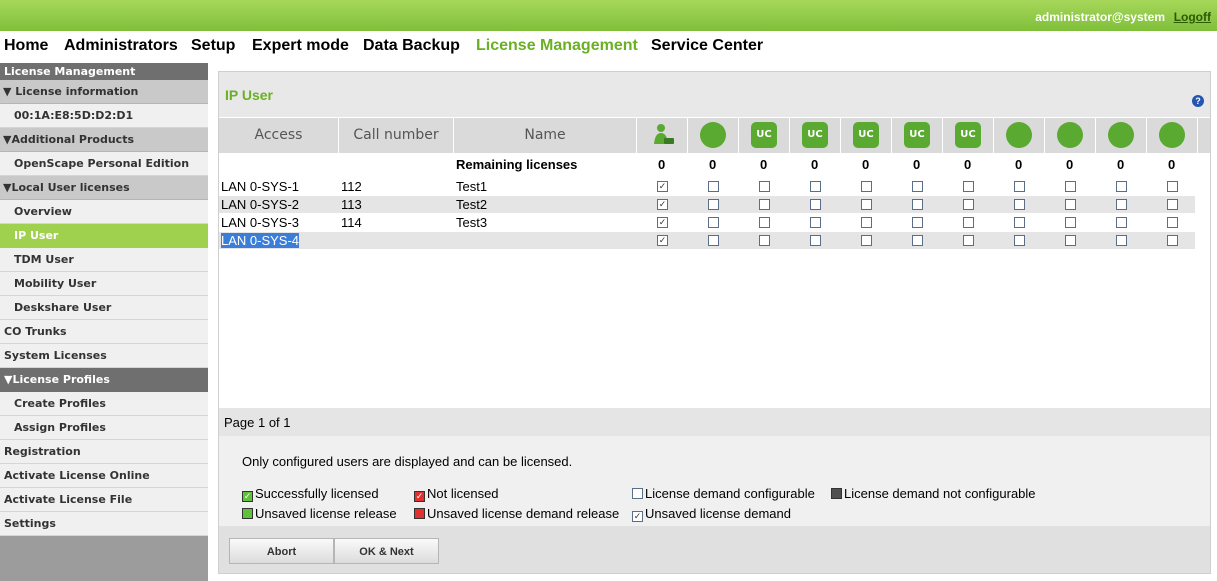 The height and width of the screenshot is (581, 1217). What do you see at coordinates (396, 135) in the screenshot?
I see `column-call-number: Call number` at bounding box center [396, 135].